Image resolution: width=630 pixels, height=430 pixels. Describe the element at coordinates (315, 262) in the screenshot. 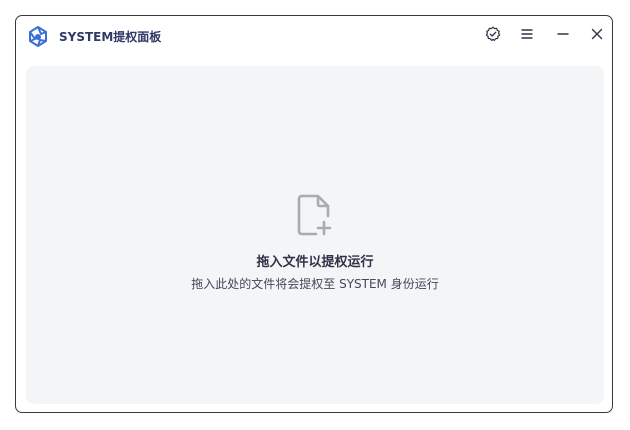

I see `drop-zone-title: 拖入文件以提权运行` at that location.